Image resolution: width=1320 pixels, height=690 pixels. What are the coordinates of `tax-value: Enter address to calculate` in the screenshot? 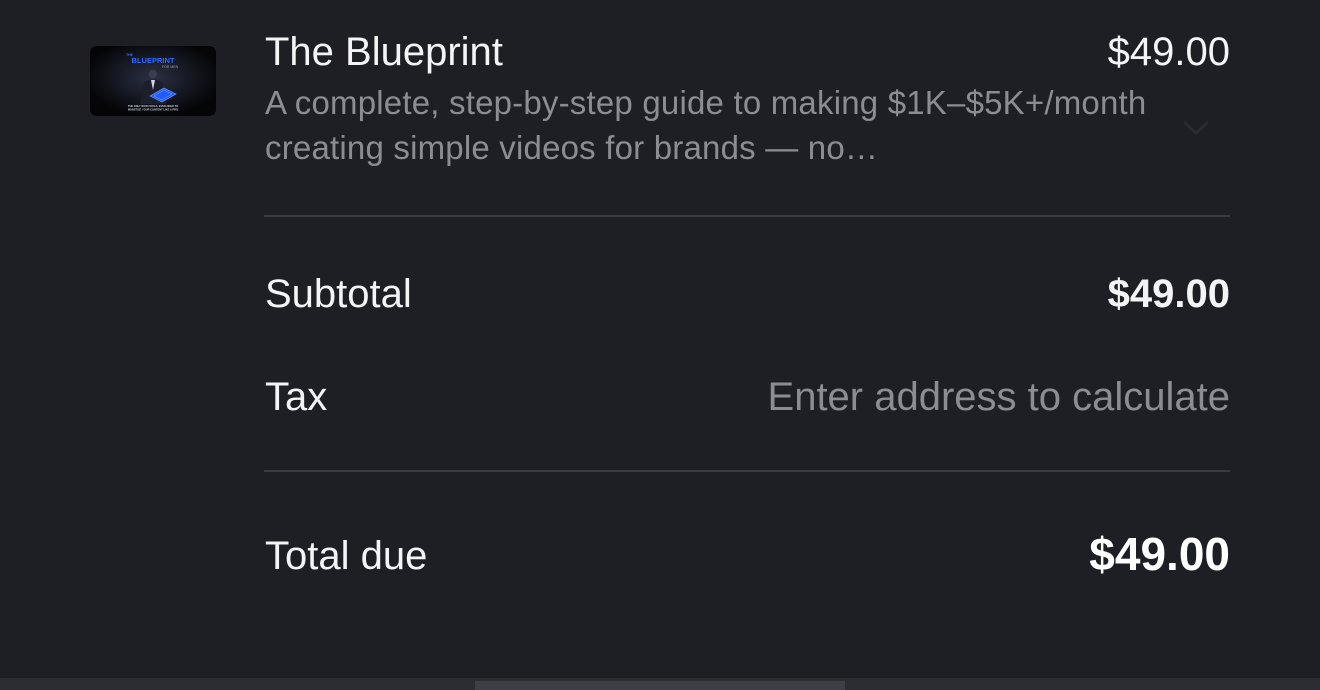 It's located at (998, 397).